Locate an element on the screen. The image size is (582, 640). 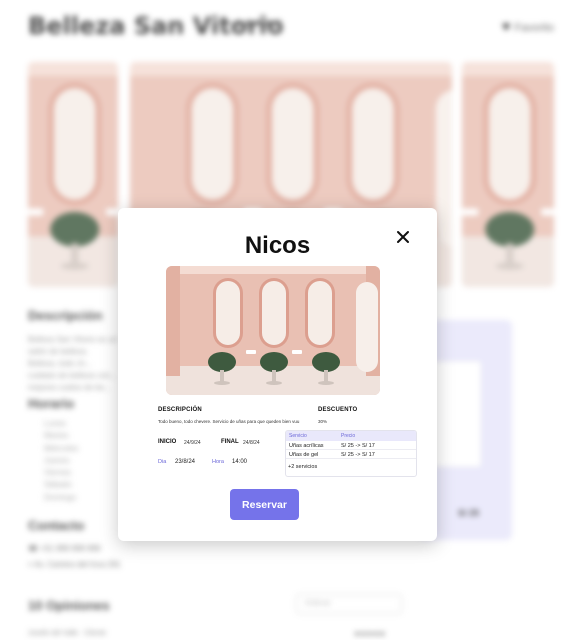
table-row: Uñas acrílicas S/ 25 -> S/ 17 is located at coordinates (351, 445).